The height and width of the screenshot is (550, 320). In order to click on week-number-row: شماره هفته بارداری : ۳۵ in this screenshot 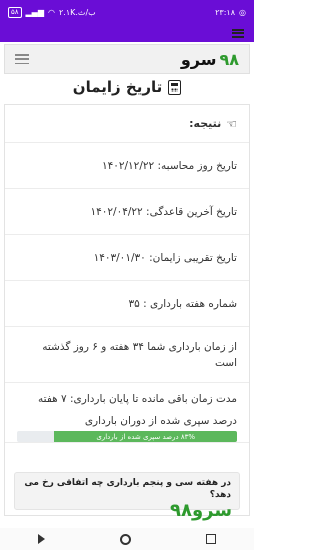, I will do `click(127, 304)`.